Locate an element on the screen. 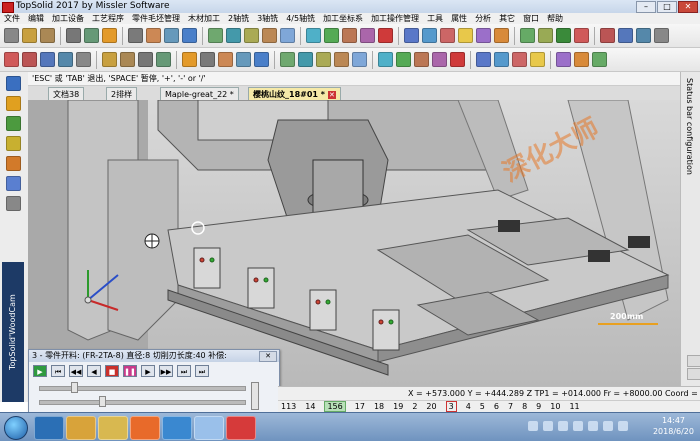  main-tool-2-icon is located at coordinates (47, 35).